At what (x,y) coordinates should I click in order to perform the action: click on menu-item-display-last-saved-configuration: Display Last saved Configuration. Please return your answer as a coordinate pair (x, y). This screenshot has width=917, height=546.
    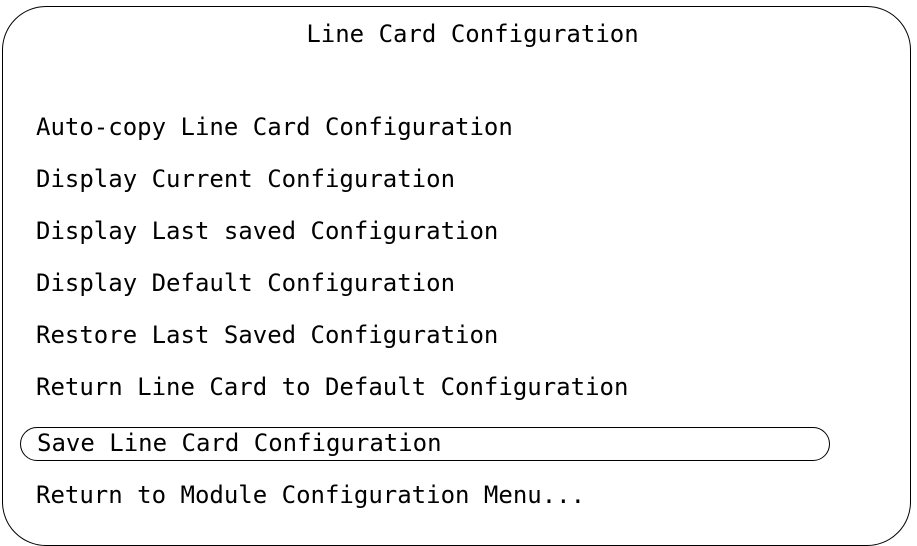
    Looking at the image, I should click on (267, 231).